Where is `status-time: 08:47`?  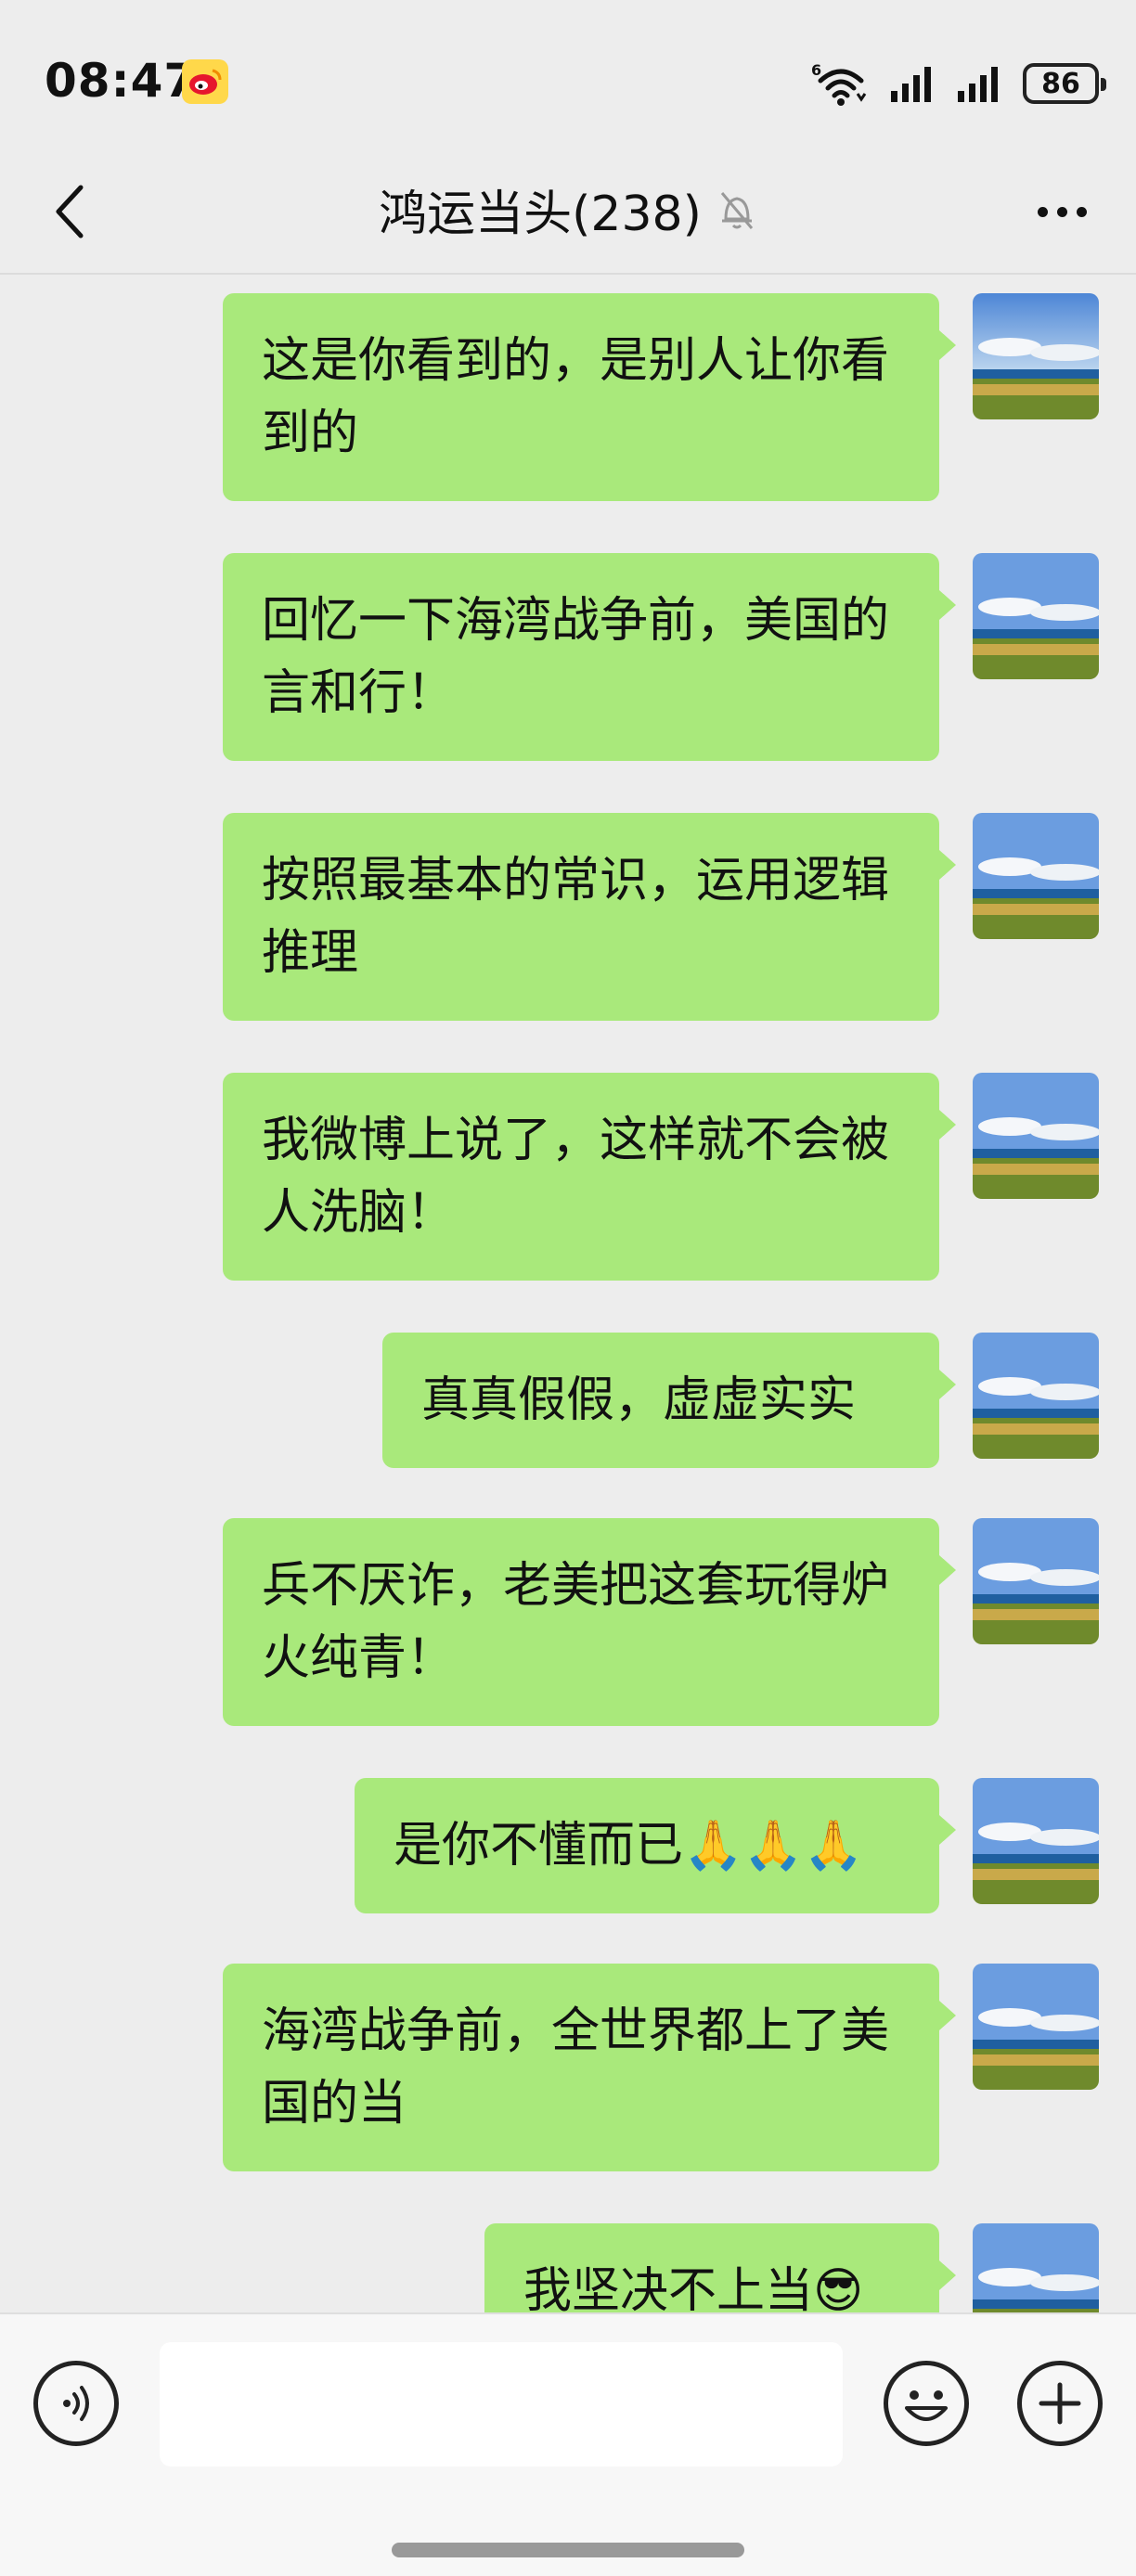 status-time: 08:47 is located at coordinates (121, 81).